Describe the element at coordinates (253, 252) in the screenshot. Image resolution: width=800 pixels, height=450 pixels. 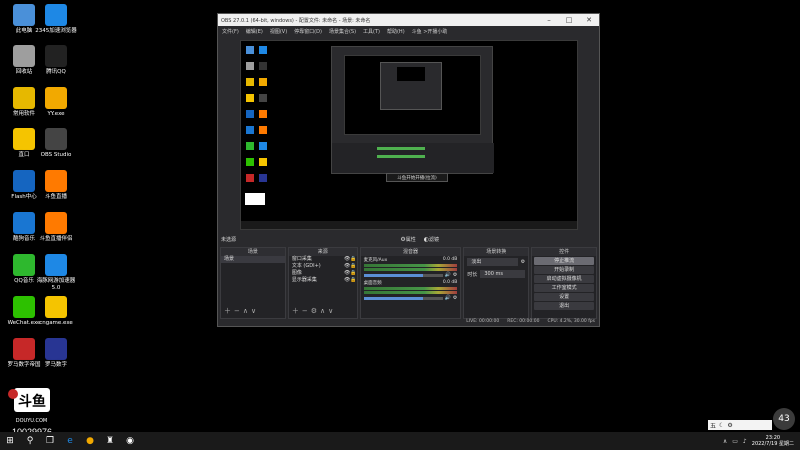
I see `scenes-header: 场景` at that location.